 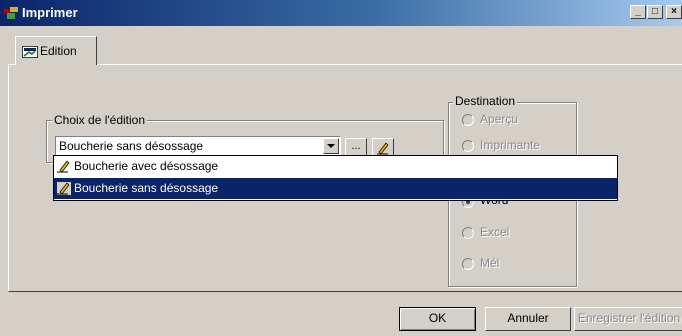 What do you see at coordinates (146, 166) in the screenshot?
I see `dropdown-item-label: Boucherie avec désossage` at bounding box center [146, 166].